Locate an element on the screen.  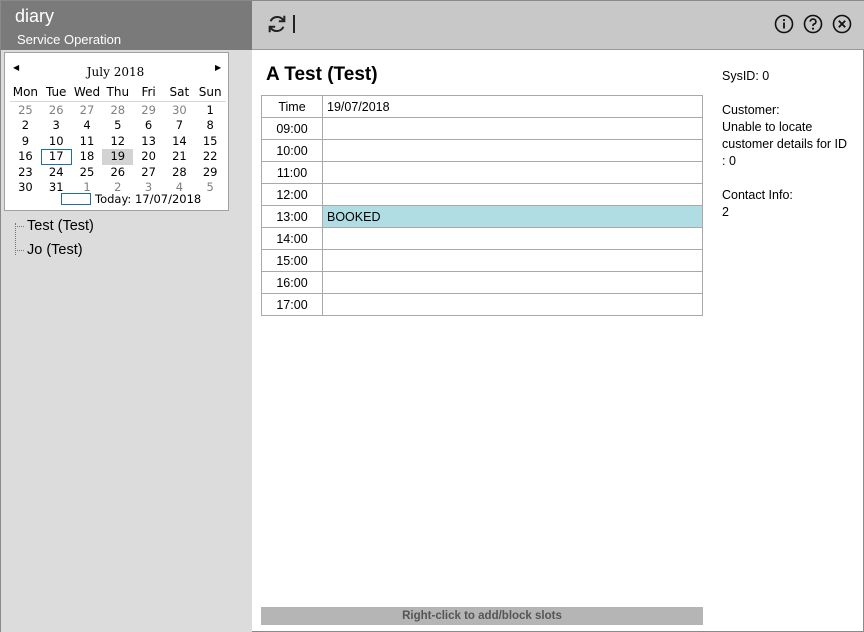
time-cell: 10:00 is located at coordinates (292, 150).